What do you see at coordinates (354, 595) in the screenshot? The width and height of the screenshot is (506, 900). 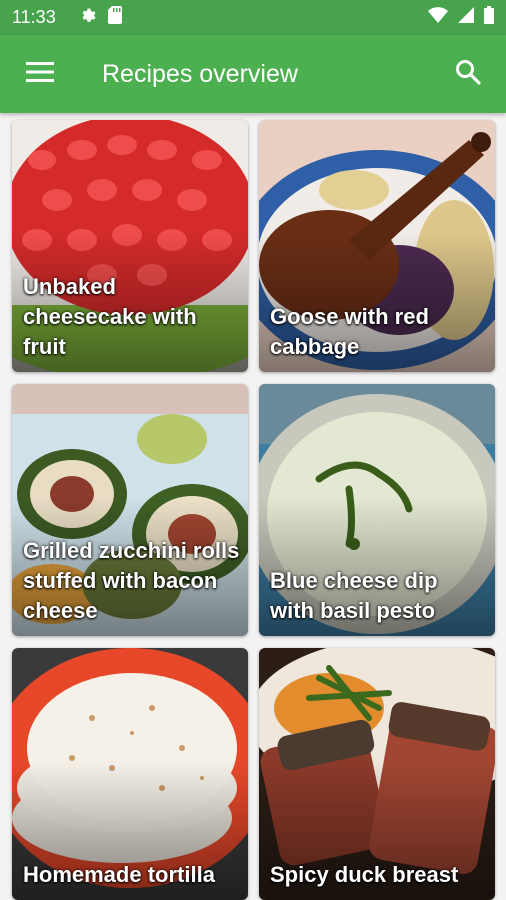 I see `recipe-title: Blue cheese dip with basil pesto` at bounding box center [354, 595].